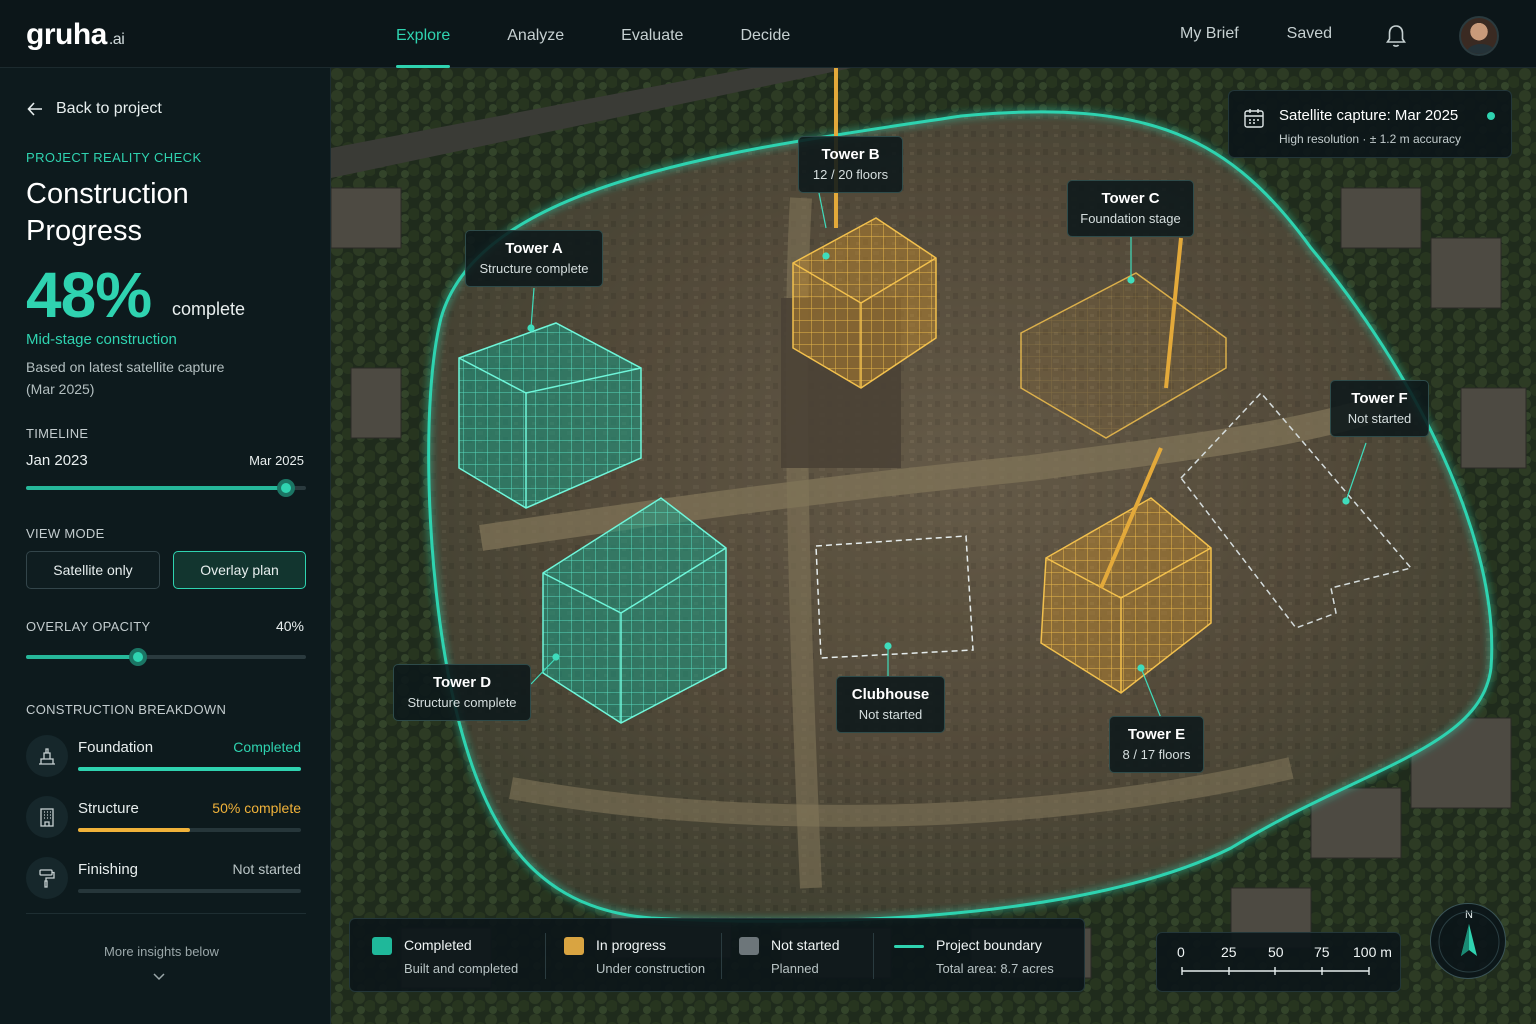  Describe the element at coordinates (57, 433) in the screenshot. I see `timeline-label: TIMELINE` at that location.